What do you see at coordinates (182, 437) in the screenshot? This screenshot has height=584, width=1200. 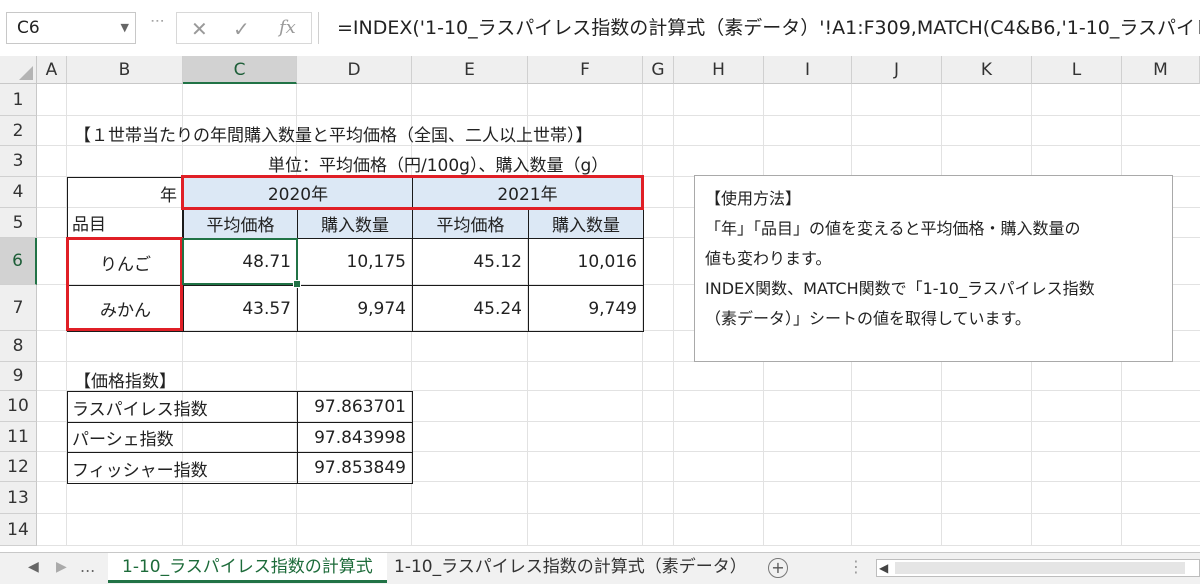 I see `index-name-cell: パーシェ指数` at bounding box center [182, 437].